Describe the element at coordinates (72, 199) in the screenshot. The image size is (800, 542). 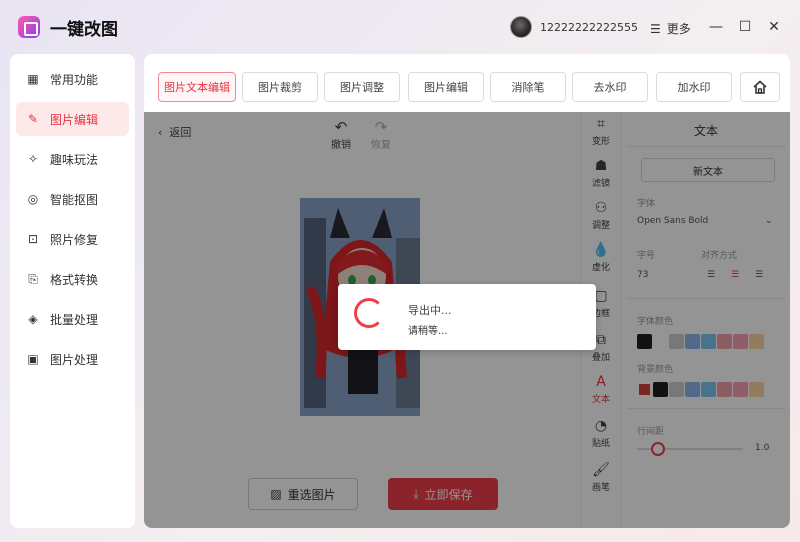
I see `sidebar-item-cutout: ◎ 智能抠图` at that location.